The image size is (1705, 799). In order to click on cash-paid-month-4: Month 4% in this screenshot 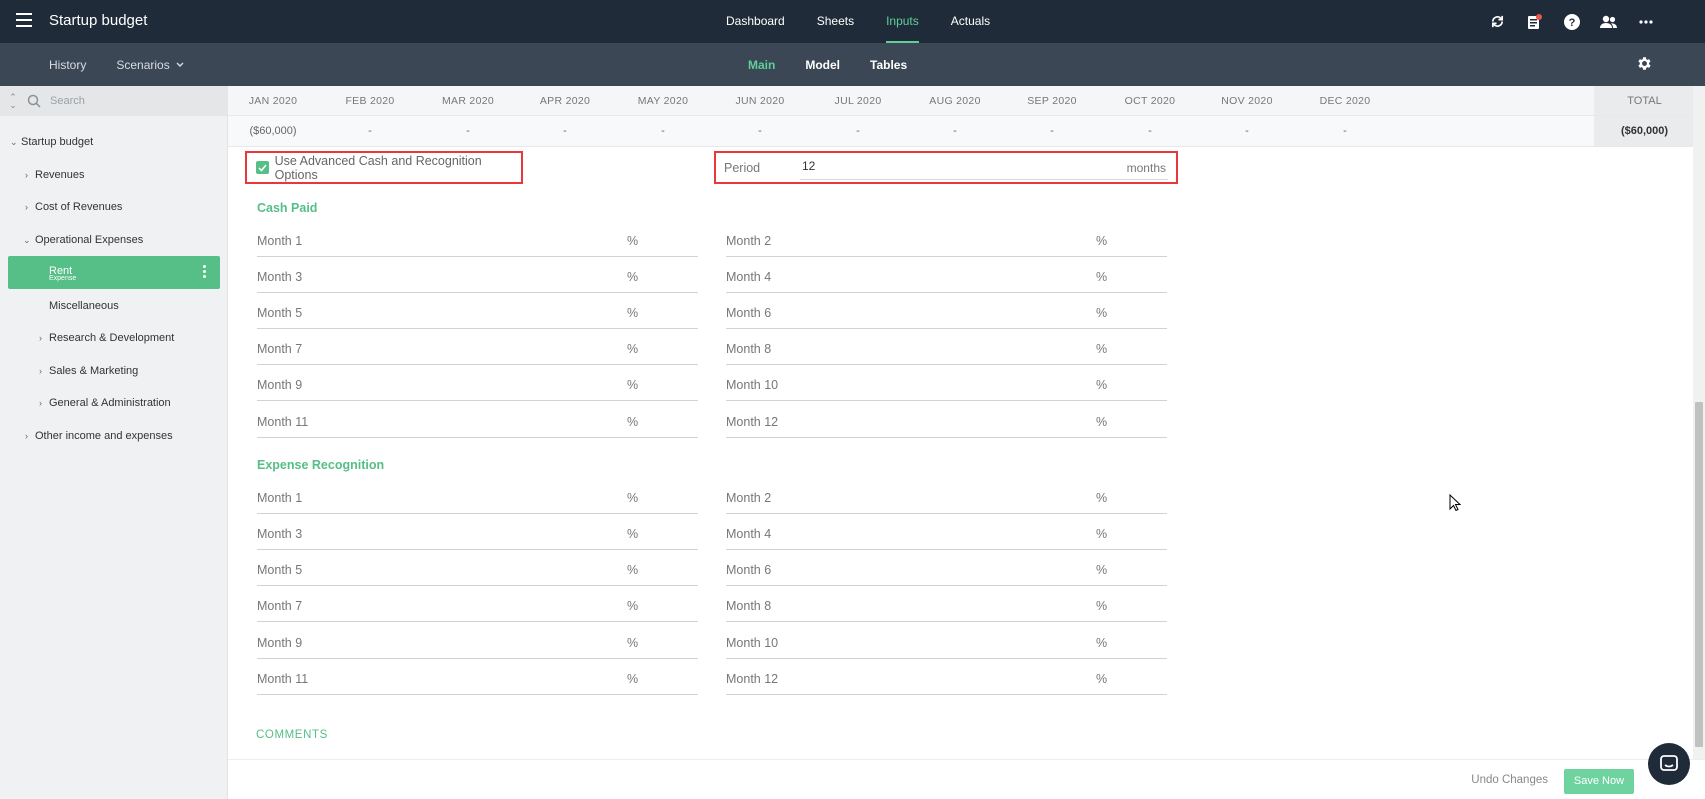, I will do `click(946, 278)`.